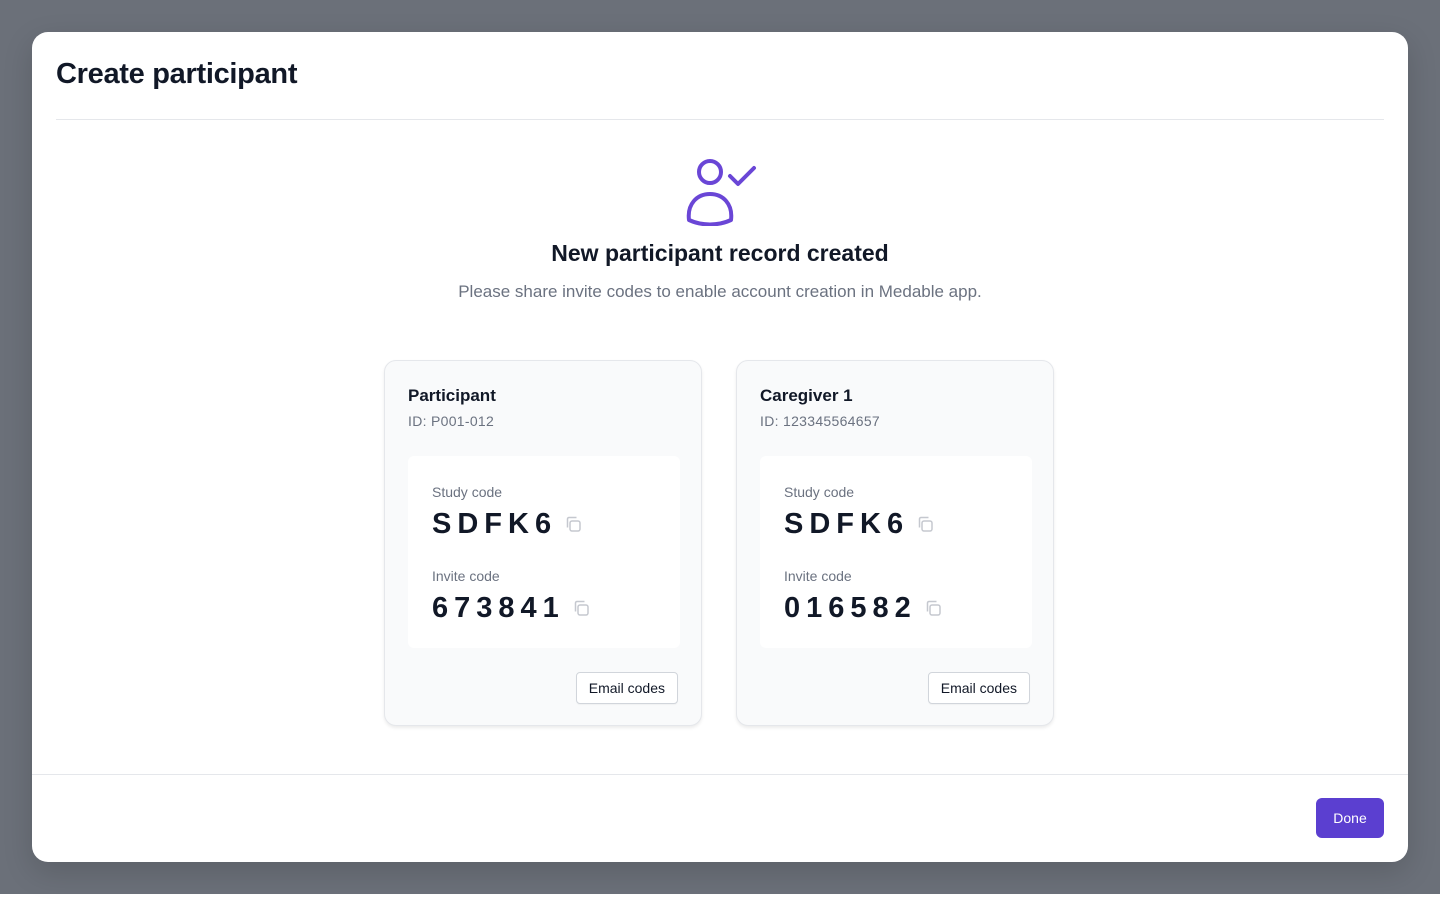 The height and width of the screenshot is (902, 1440). What do you see at coordinates (850, 607) in the screenshot?
I see `invite-code-value: 016582` at bounding box center [850, 607].